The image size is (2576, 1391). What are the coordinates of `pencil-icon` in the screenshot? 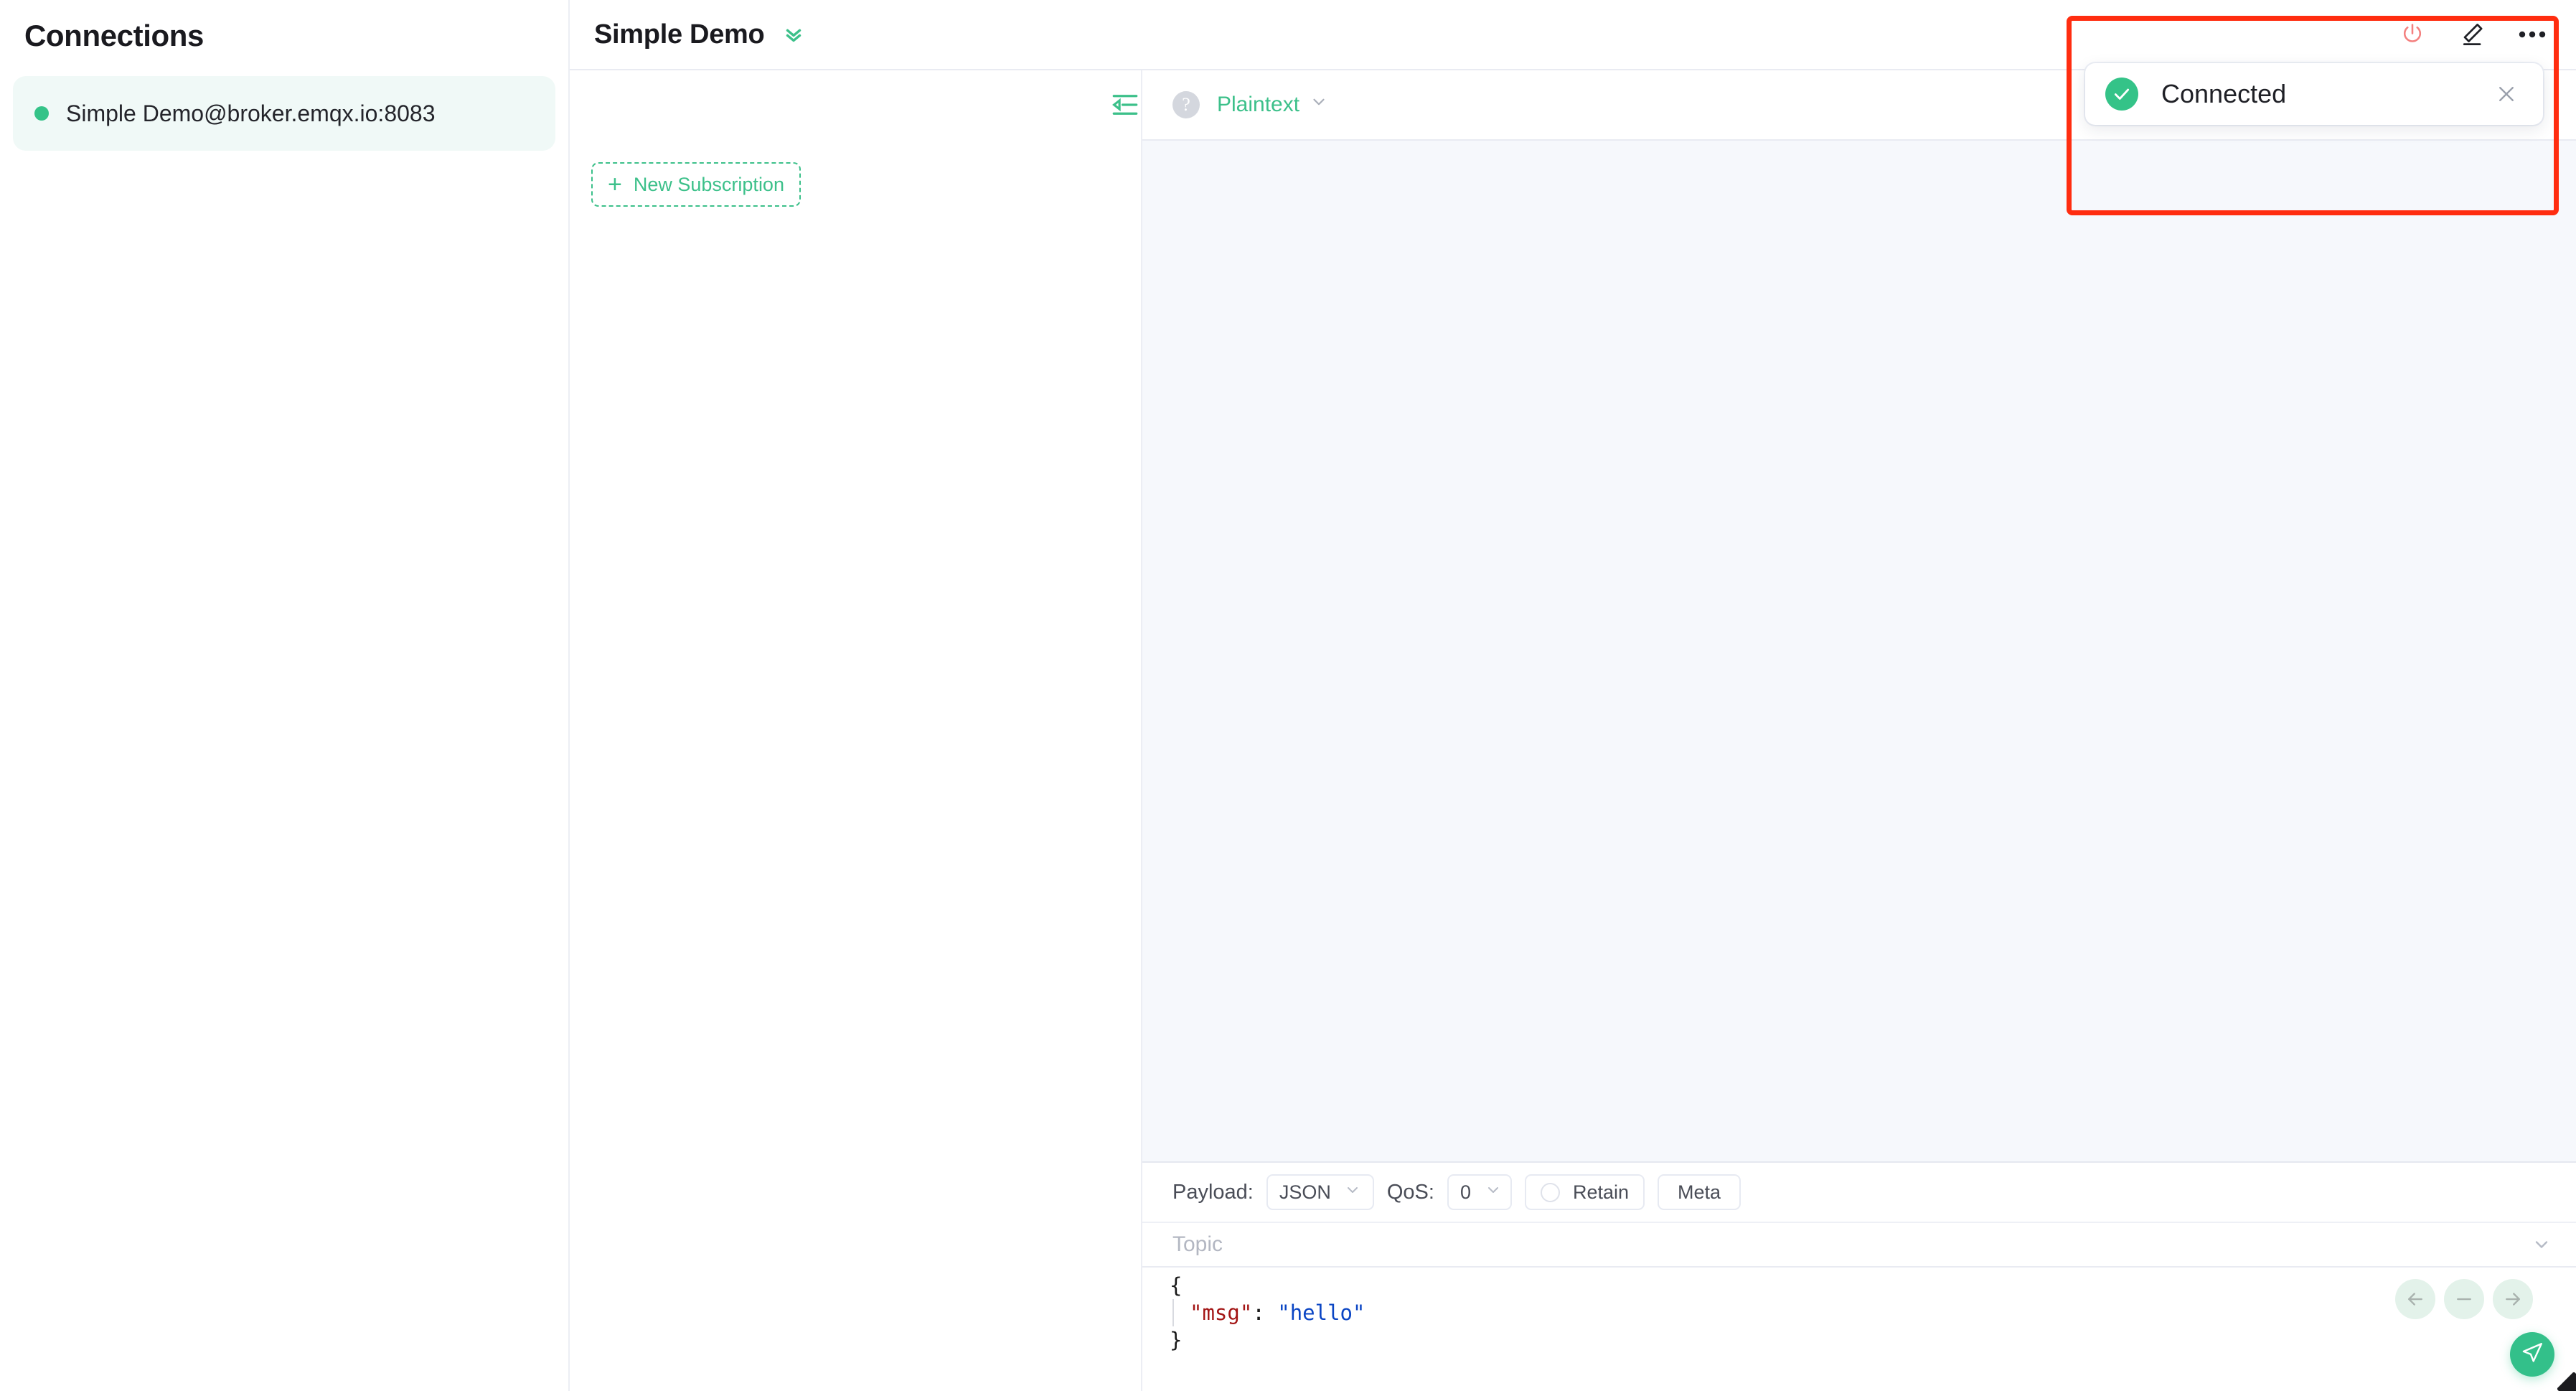 It's located at (2472, 34).